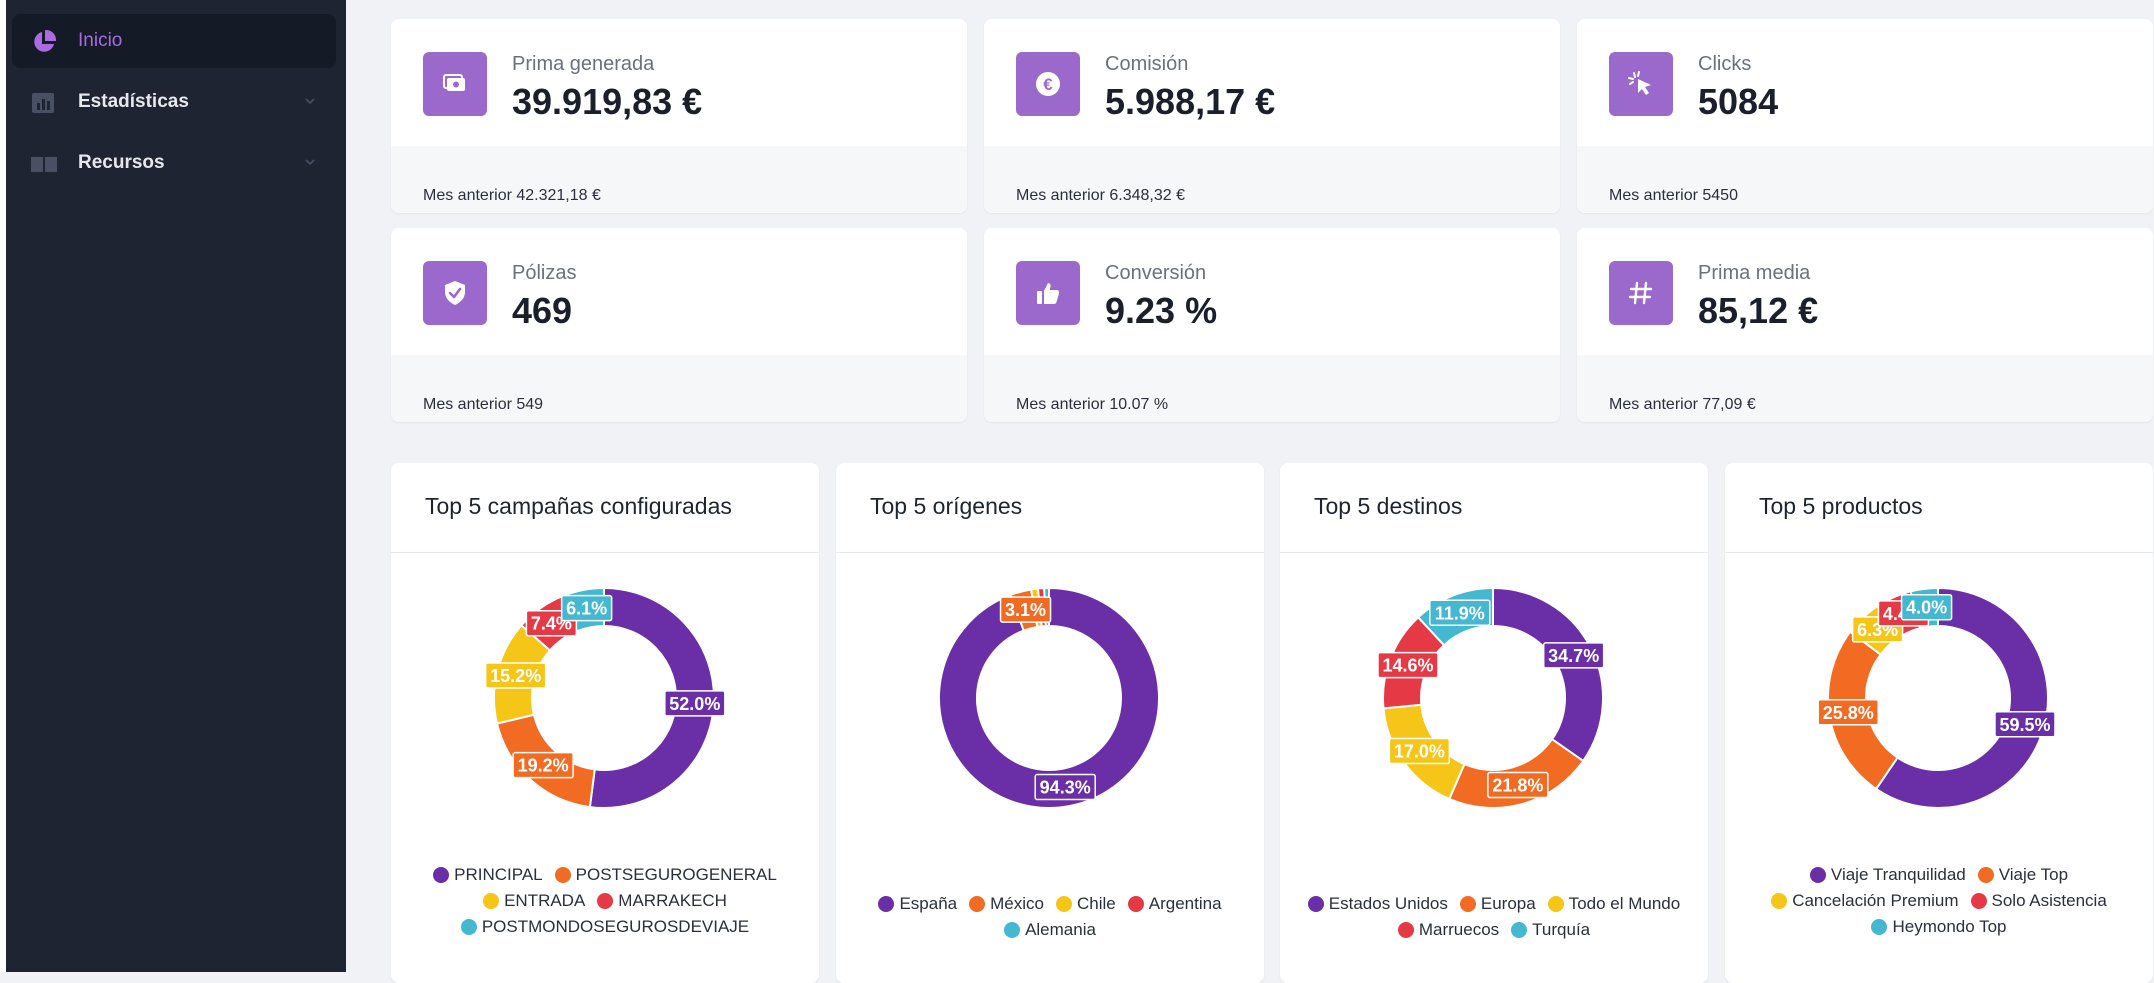 The image size is (2154, 983). I want to click on thumbs-up-icon, so click(1048, 293).